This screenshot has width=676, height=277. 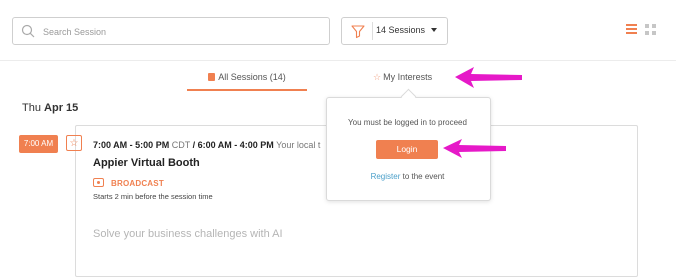 I want to click on book-icon, so click(x=212, y=77).